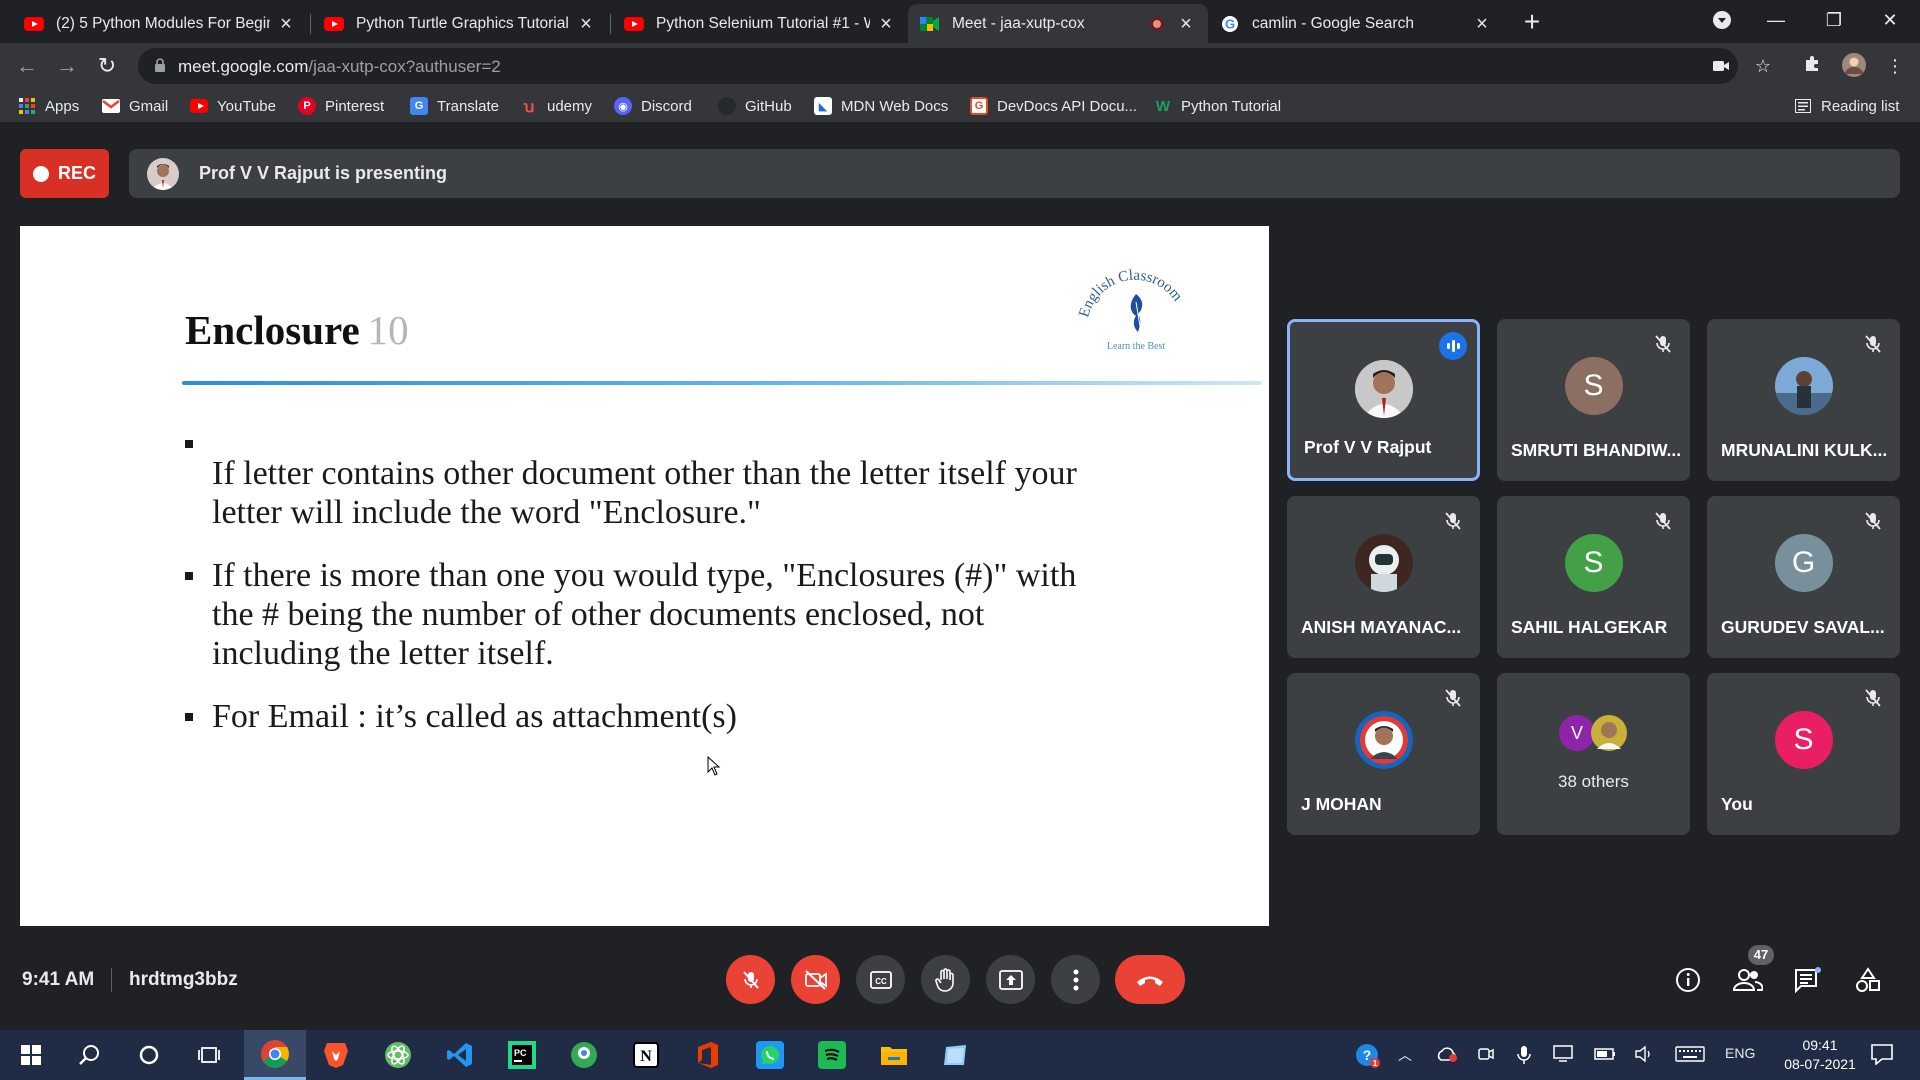 This screenshot has width=1920, height=1080. I want to click on bookmark-python-tutorial: W Python Tutorial, so click(1217, 106).